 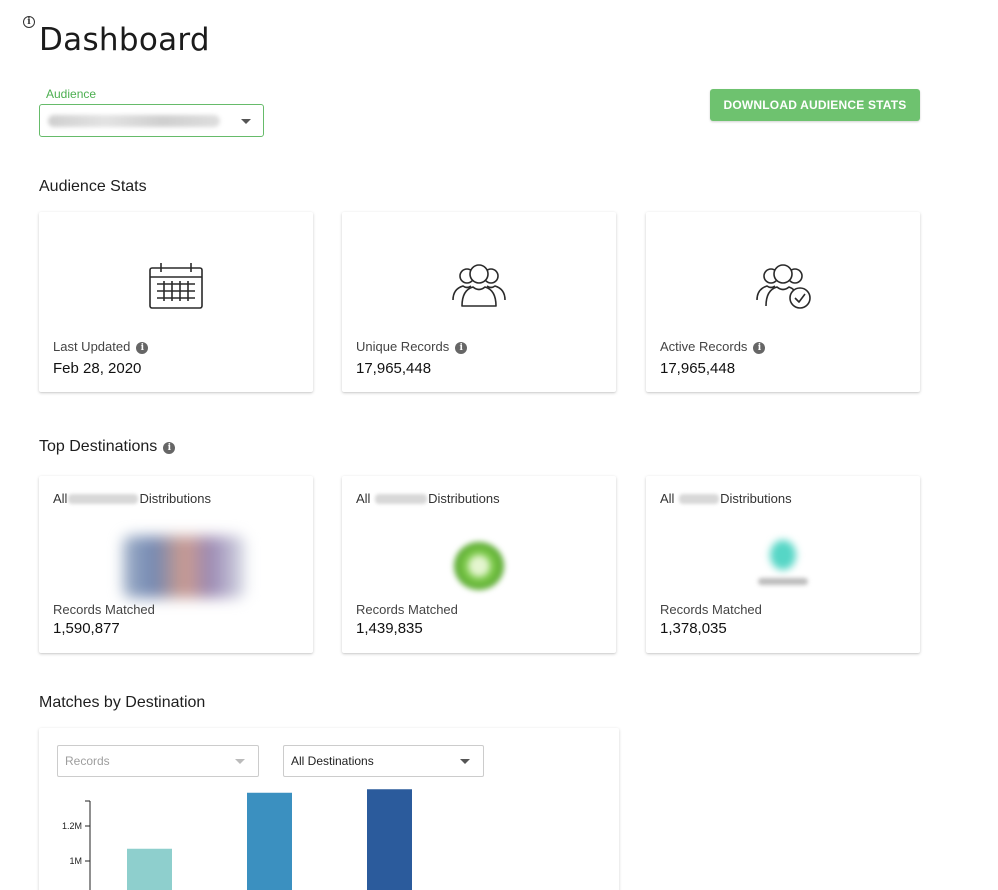 I want to click on download-audience-stats-button: DOWNLOAD AUDIENCE STATS, so click(x=815, y=105).